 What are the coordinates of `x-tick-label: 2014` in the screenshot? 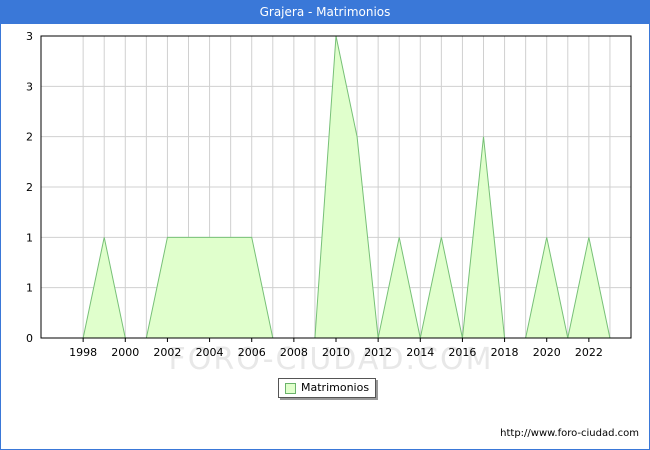 It's located at (420, 352).